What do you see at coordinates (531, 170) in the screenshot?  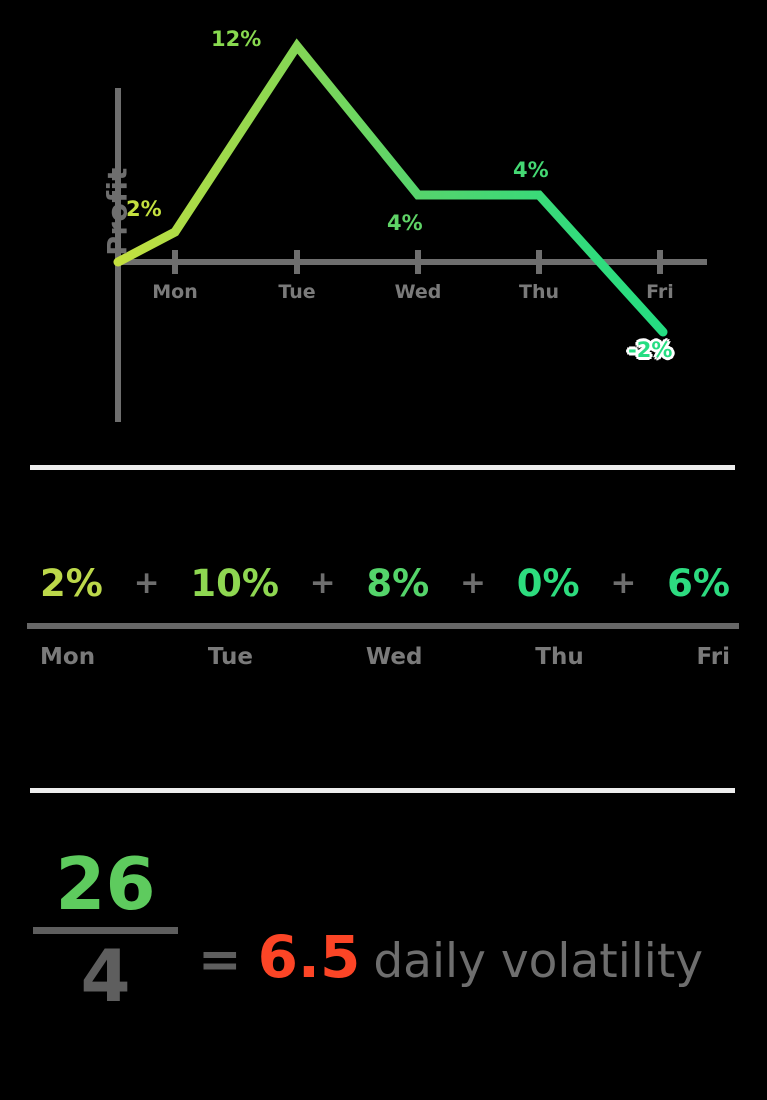 I see `data-label-thu: 4%` at bounding box center [531, 170].